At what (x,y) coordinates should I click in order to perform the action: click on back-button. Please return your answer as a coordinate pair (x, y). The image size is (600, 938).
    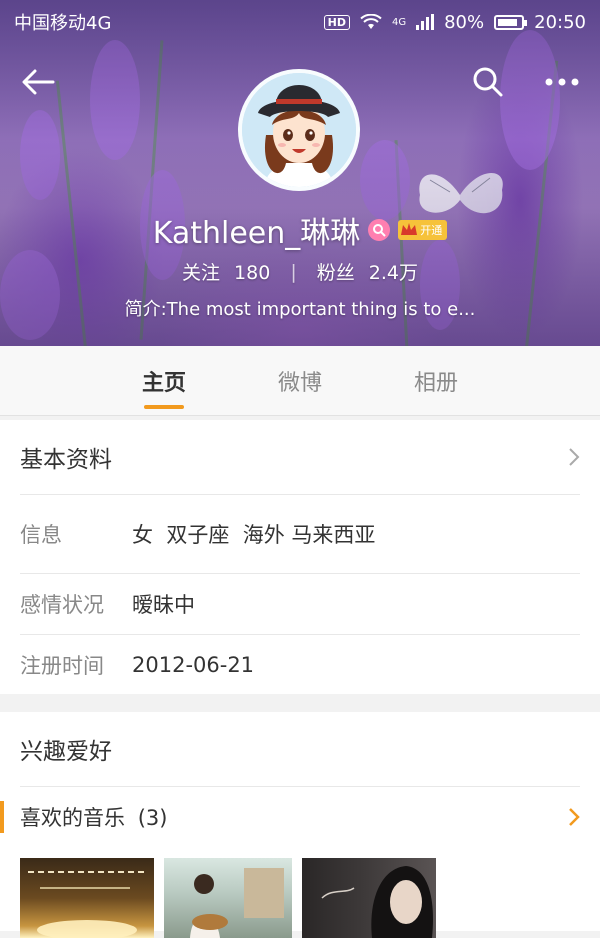
    Looking at the image, I should click on (38, 82).